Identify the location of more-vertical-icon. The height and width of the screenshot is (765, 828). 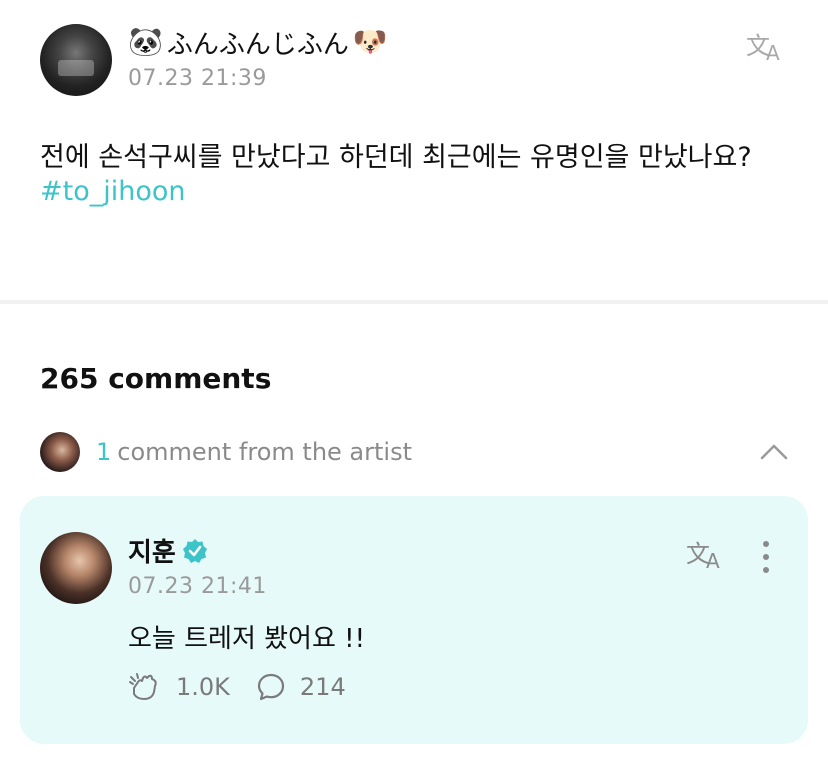
(766, 557).